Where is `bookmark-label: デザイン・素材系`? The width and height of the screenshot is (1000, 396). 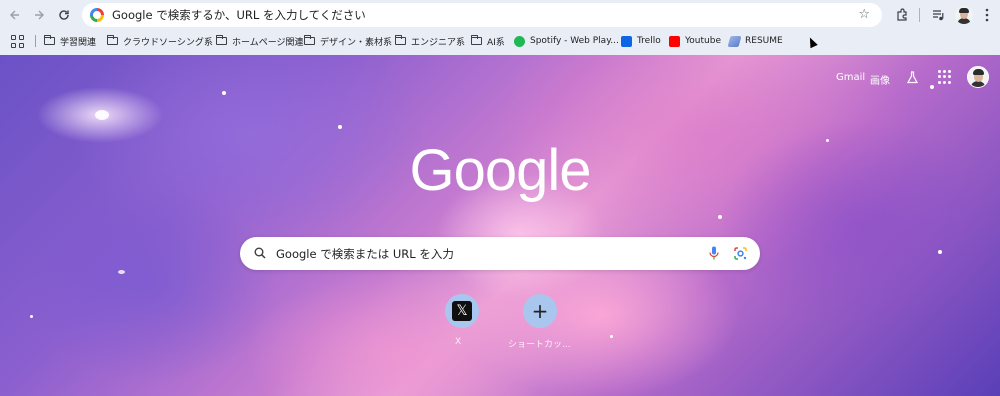
bookmark-label: デザイン・素材系 is located at coordinates (356, 42).